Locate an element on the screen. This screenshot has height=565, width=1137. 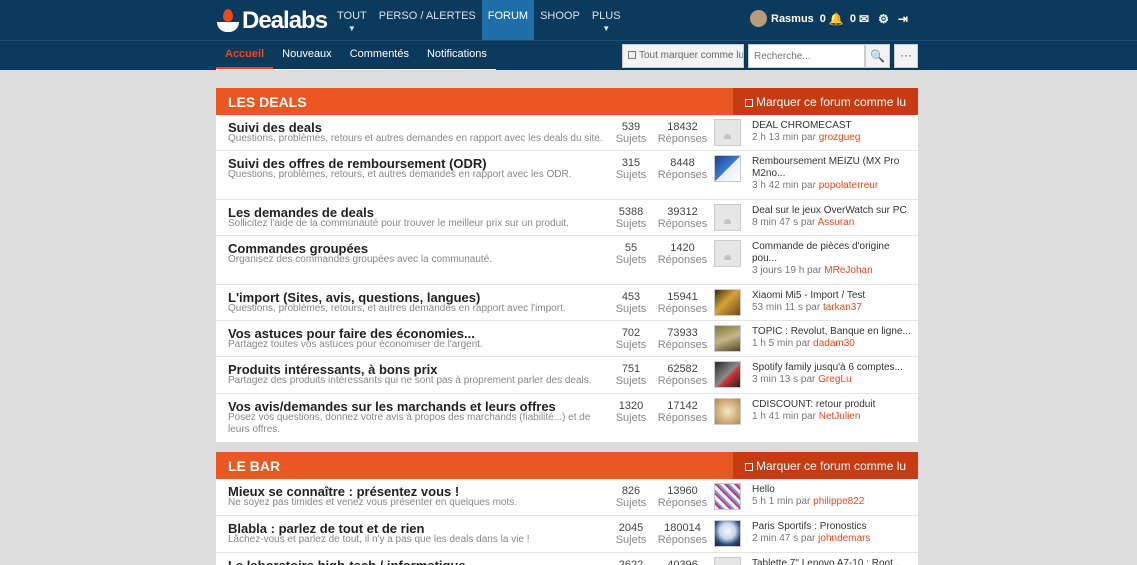
settings-button: ⚙ is located at coordinates (882, 19).